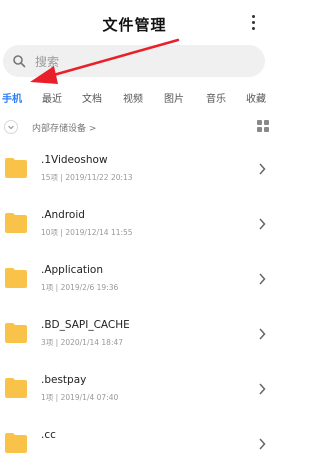 The image size is (320, 470). What do you see at coordinates (63, 215) in the screenshot?
I see `file-name: .Android` at bounding box center [63, 215].